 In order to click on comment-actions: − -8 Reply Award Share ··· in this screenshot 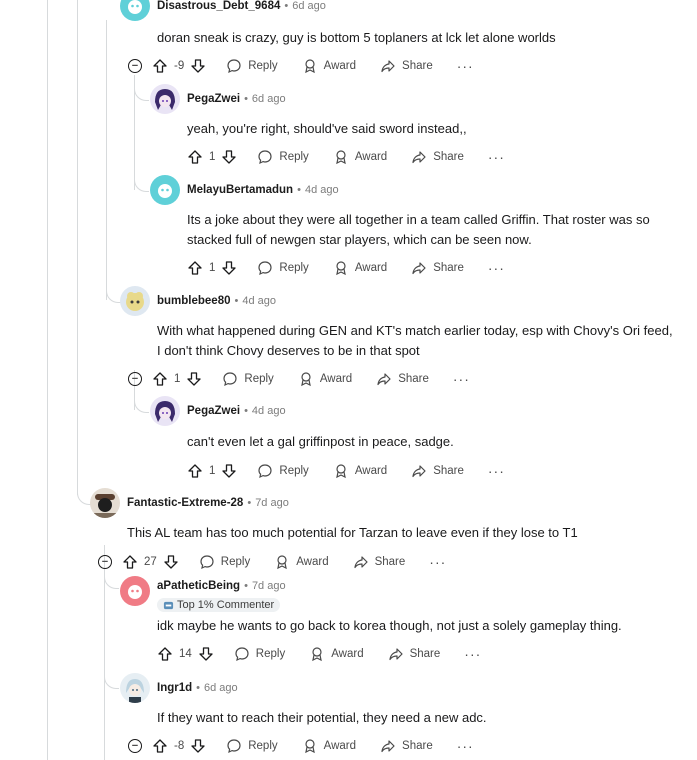, I will do `click(301, 746)`.